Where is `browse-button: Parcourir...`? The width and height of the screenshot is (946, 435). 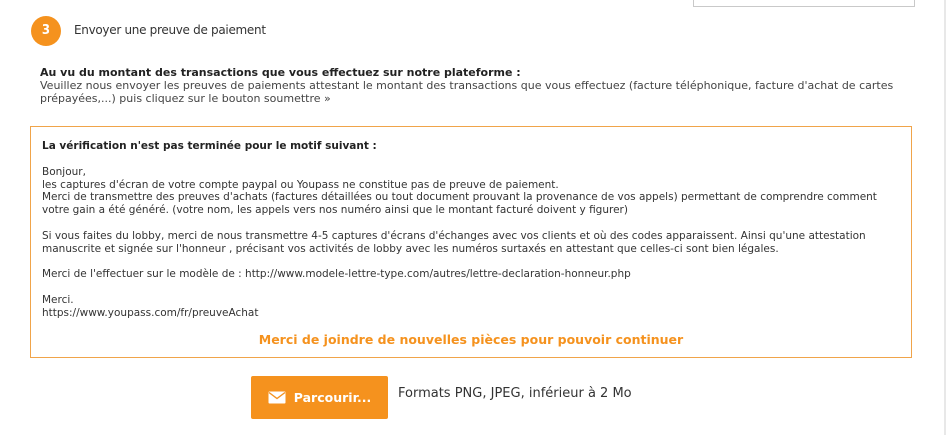 browse-button: Parcourir... is located at coordinates (319, 397).